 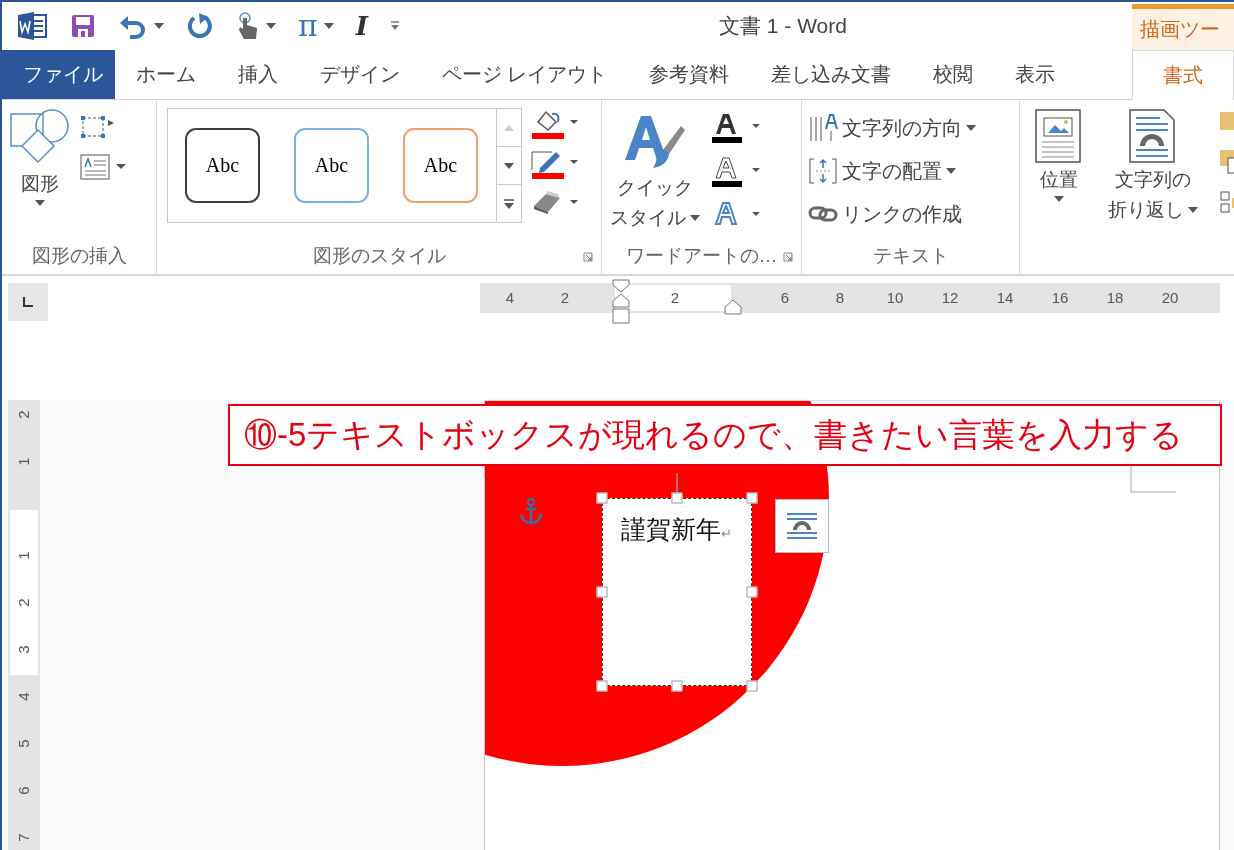 What do you see at coordinates (1115, 297) in the screenshot?
I see `ruler-number: 18` at bounding box center [1115, 297].